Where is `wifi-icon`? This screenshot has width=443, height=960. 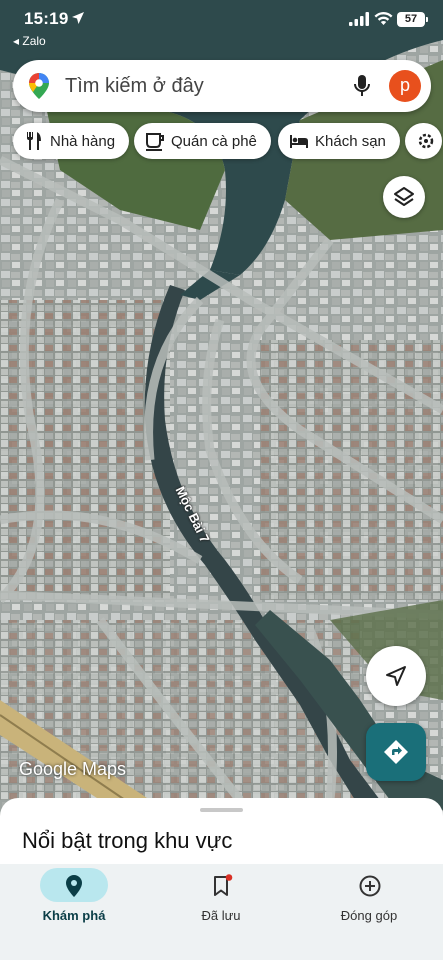
wifi-icon is located at coordinates (383, 18).